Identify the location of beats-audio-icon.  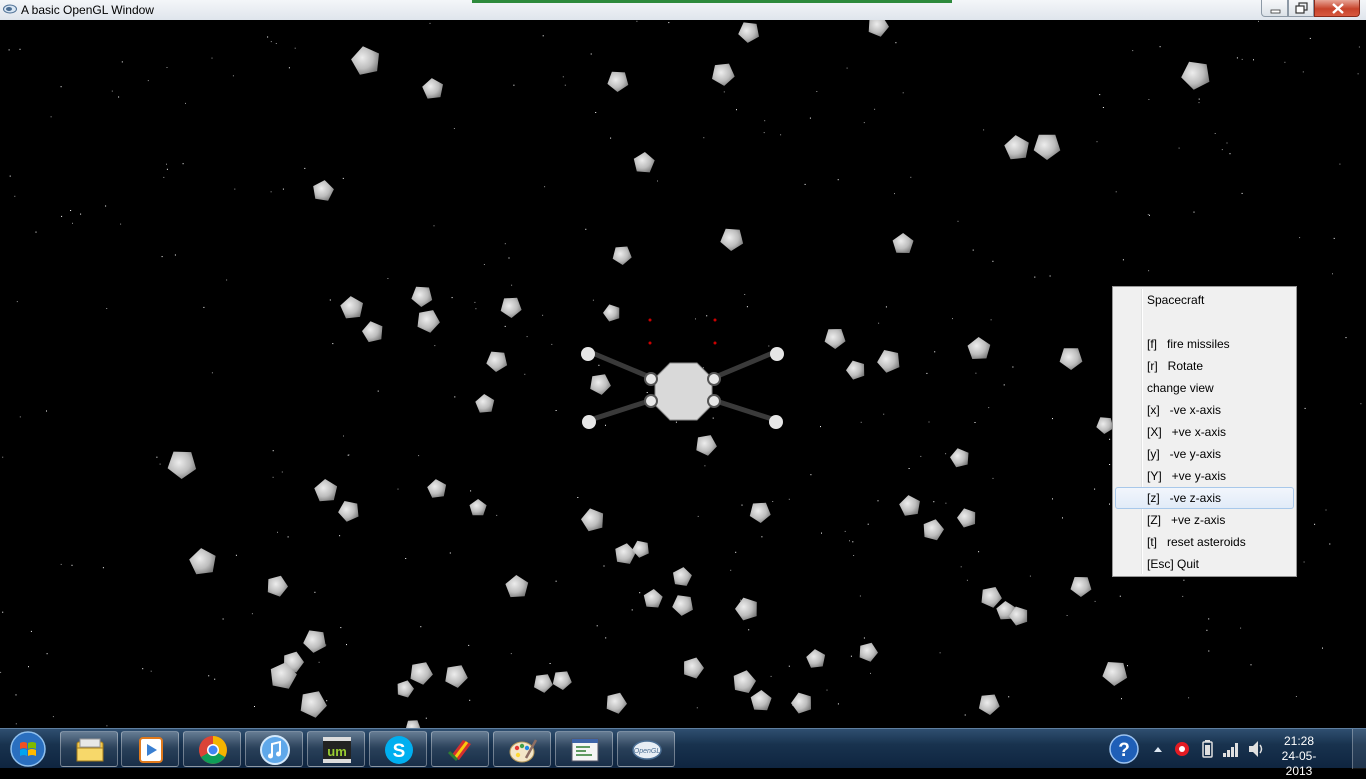
(1182, 749).